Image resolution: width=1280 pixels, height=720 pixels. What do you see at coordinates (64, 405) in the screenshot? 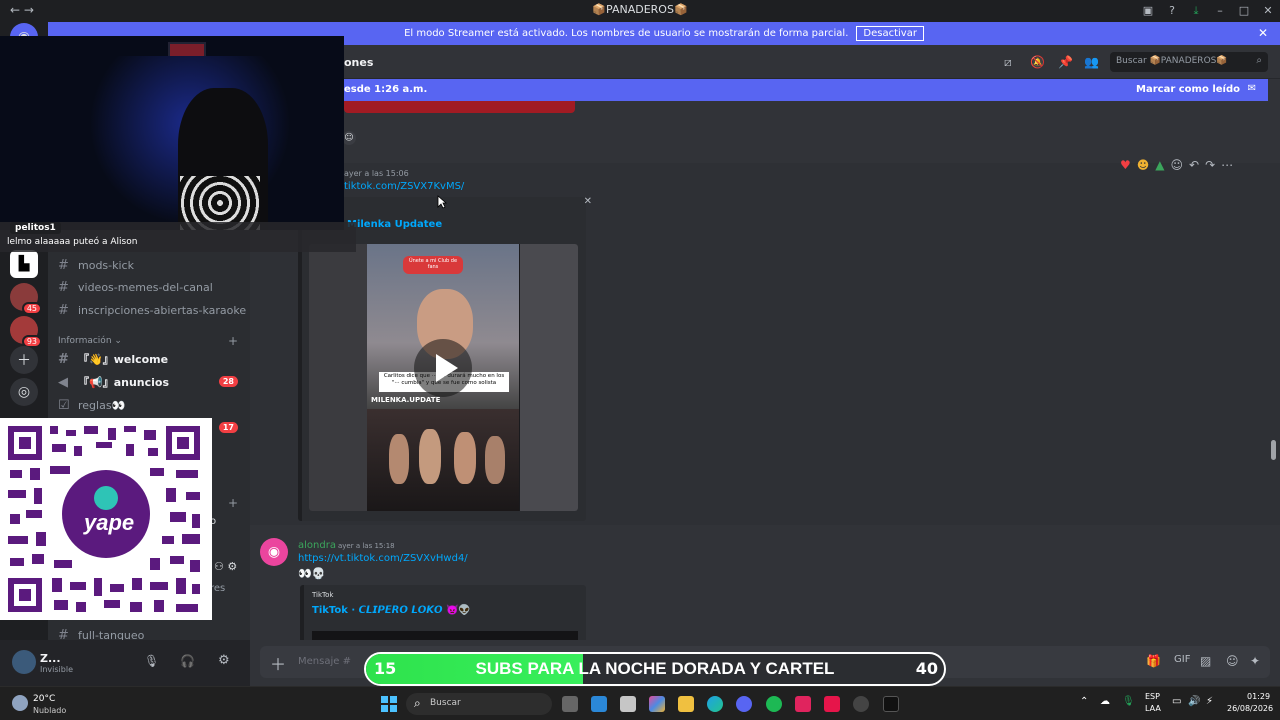
I see `rules-icon: ☑` at bounding box center [64, 405].